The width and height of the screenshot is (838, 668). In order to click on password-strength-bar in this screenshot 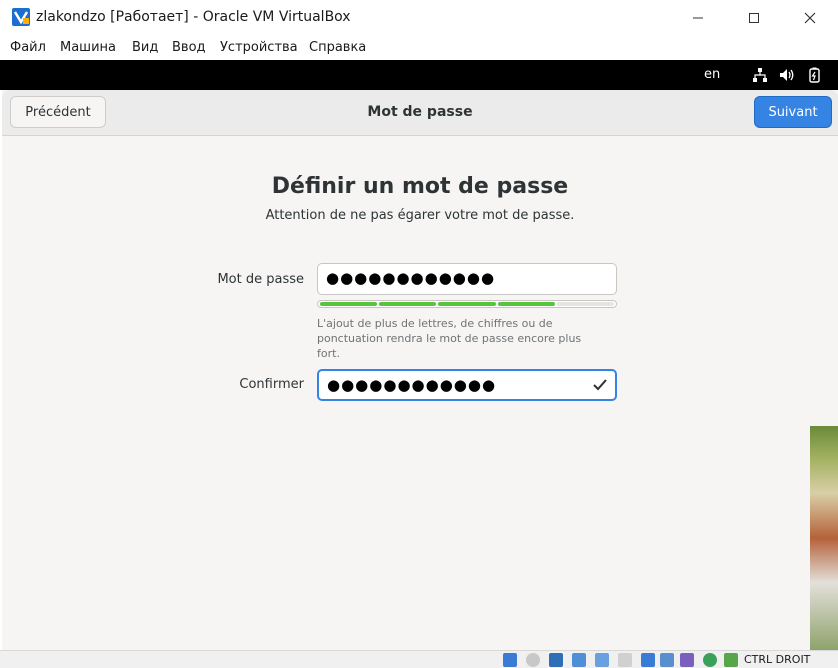, I will do `click(467, 304)`.